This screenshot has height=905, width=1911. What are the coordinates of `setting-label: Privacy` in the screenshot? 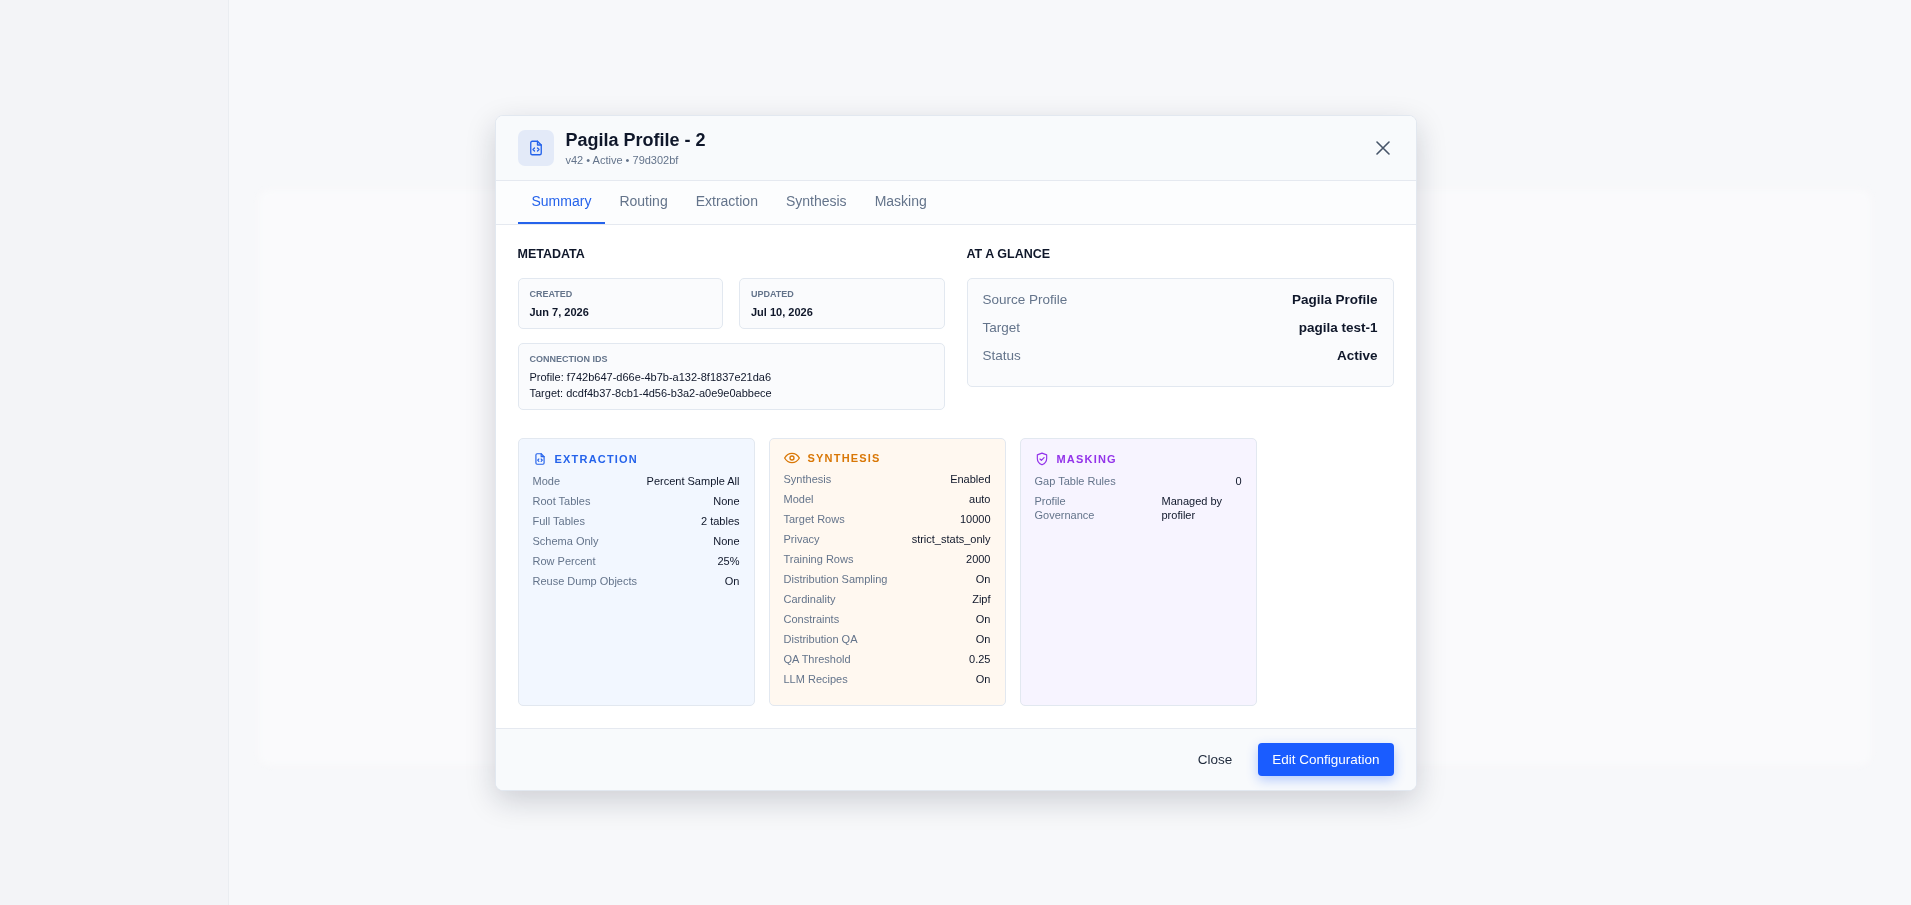 It's located at (801, 538).